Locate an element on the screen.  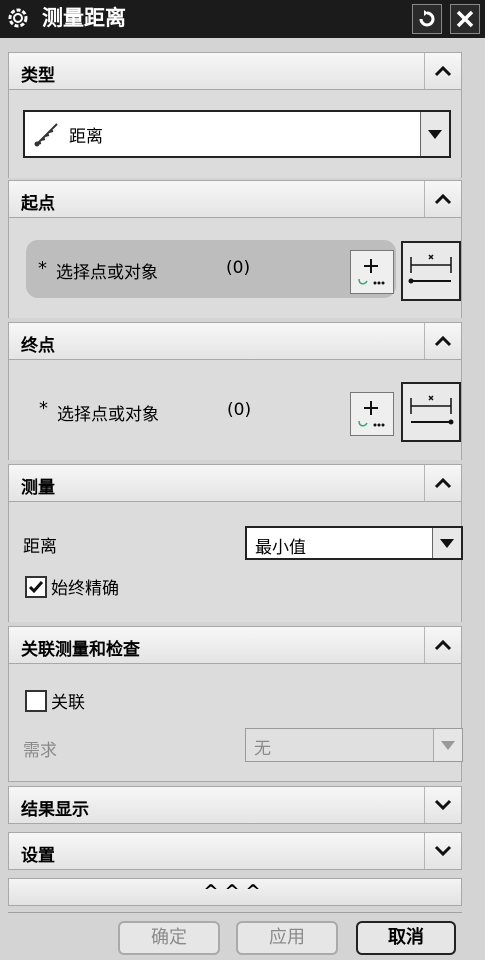
start-prompt: 选择点或对象 is located at coordinates (107, 273).